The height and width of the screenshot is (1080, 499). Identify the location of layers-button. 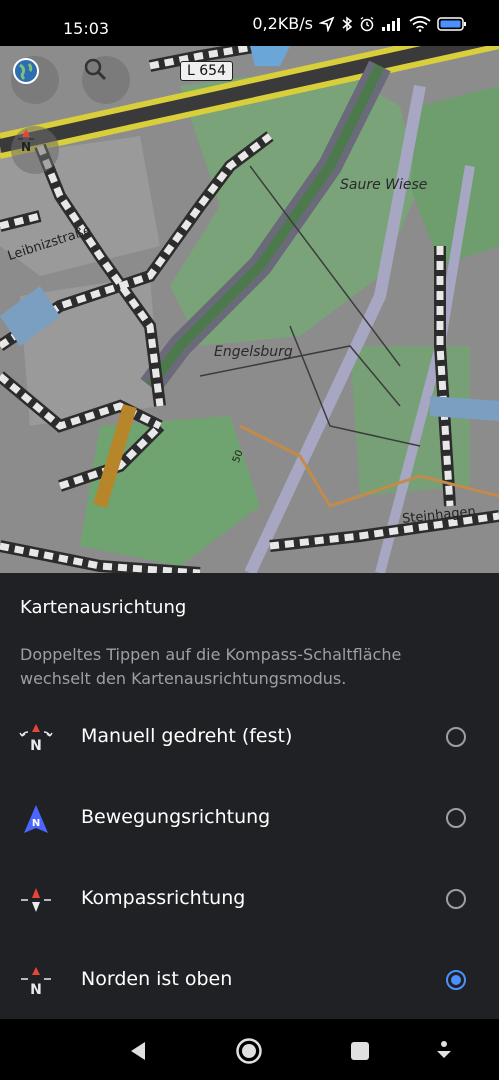
(35, 80).